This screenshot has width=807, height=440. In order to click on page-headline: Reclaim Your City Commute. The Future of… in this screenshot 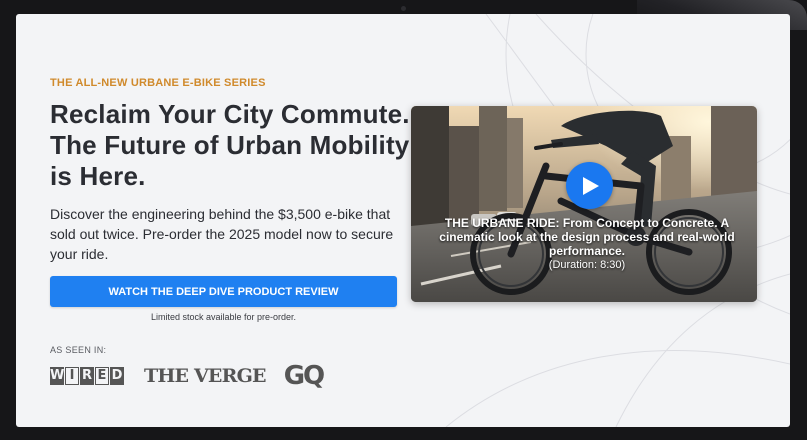, I will do `click(230, 145)`.